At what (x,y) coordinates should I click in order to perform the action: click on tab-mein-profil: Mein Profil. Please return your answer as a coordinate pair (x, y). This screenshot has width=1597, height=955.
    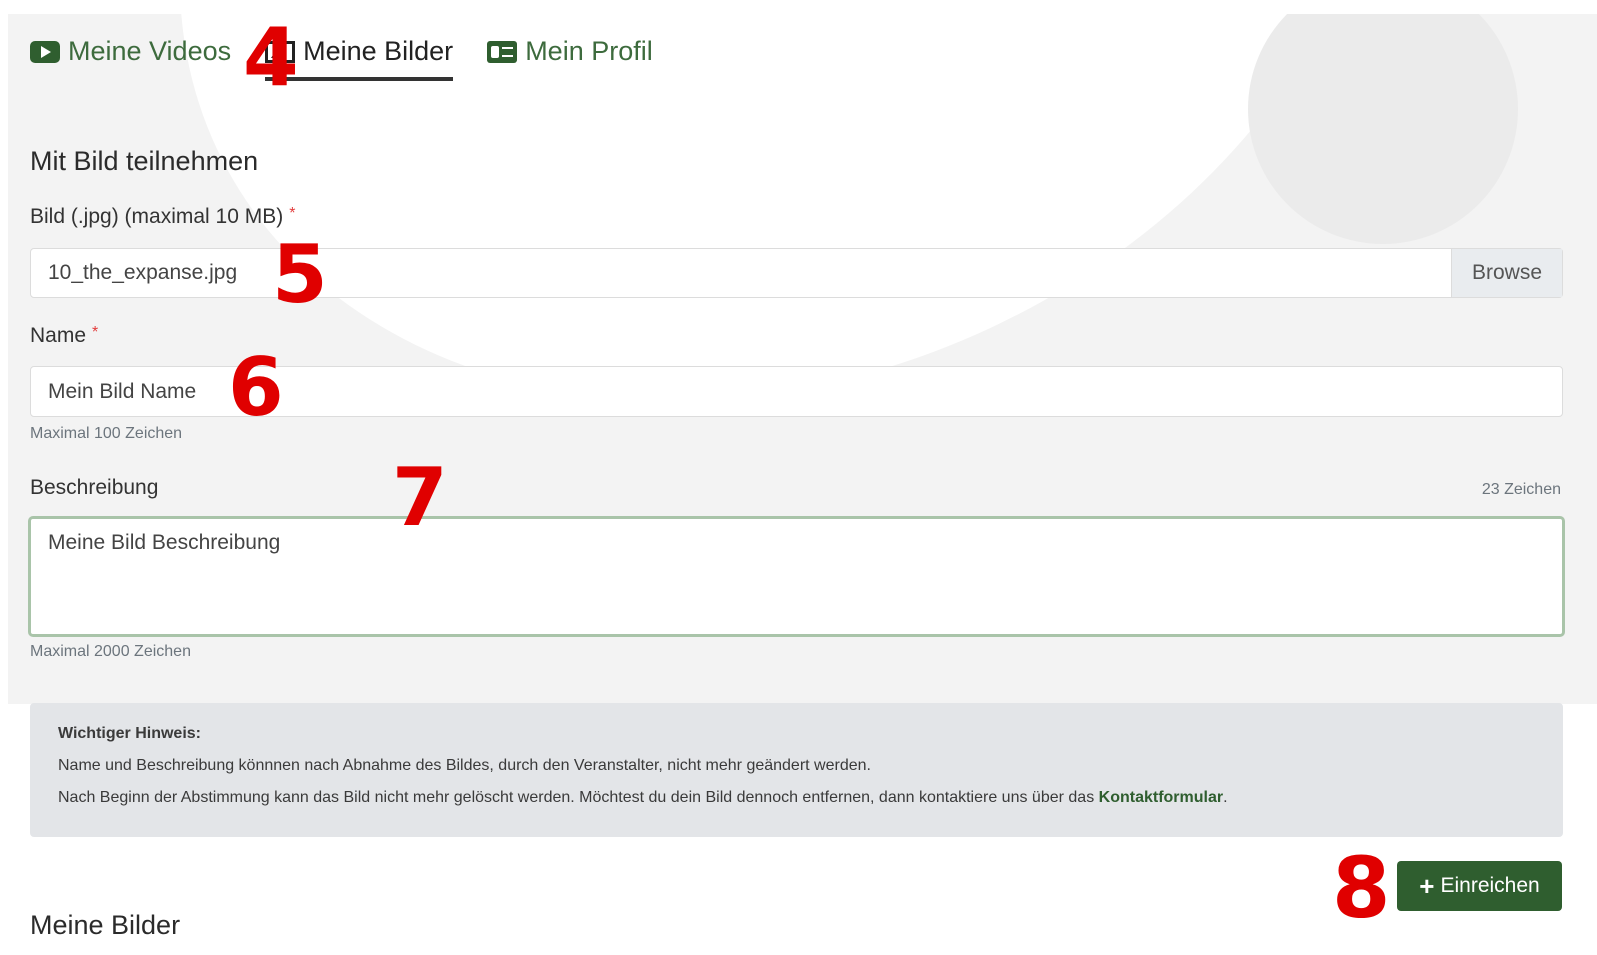
    Looking at the image, I should click on (570, 58).